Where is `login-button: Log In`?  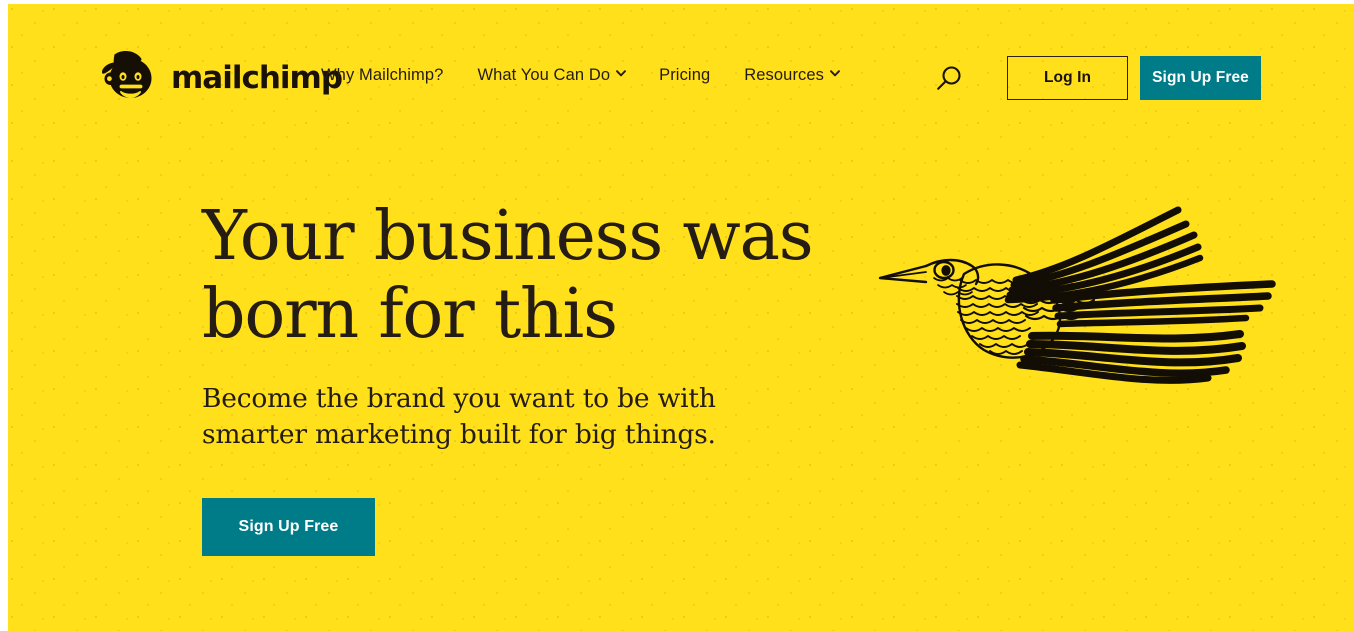 login-button: Log In is located at coordinates (1067, 78).